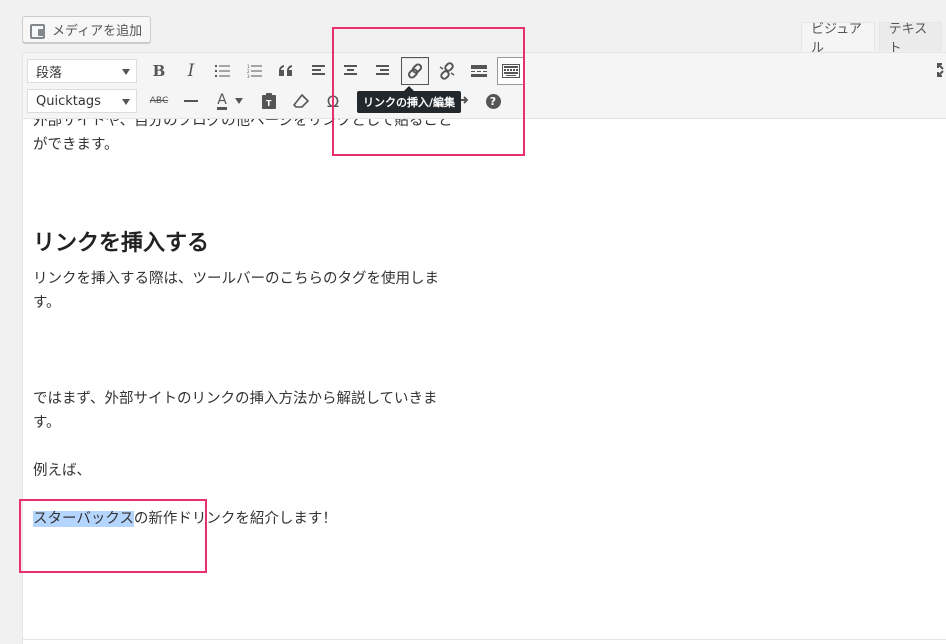 The width and height of the screenshot is (946, 644). I want to click on text-color-label: A, so click(222, 100).